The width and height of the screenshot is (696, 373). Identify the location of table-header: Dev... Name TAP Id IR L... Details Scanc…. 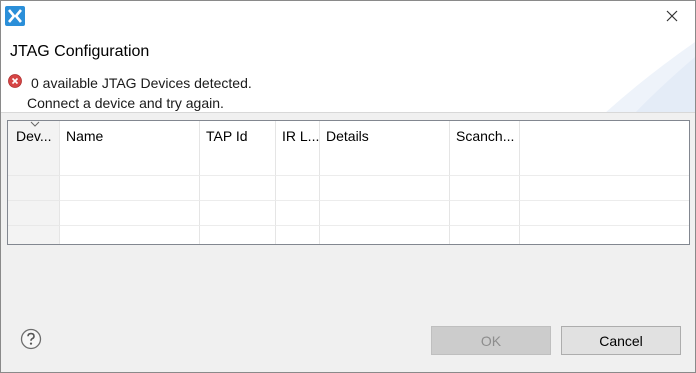
(348, 136).